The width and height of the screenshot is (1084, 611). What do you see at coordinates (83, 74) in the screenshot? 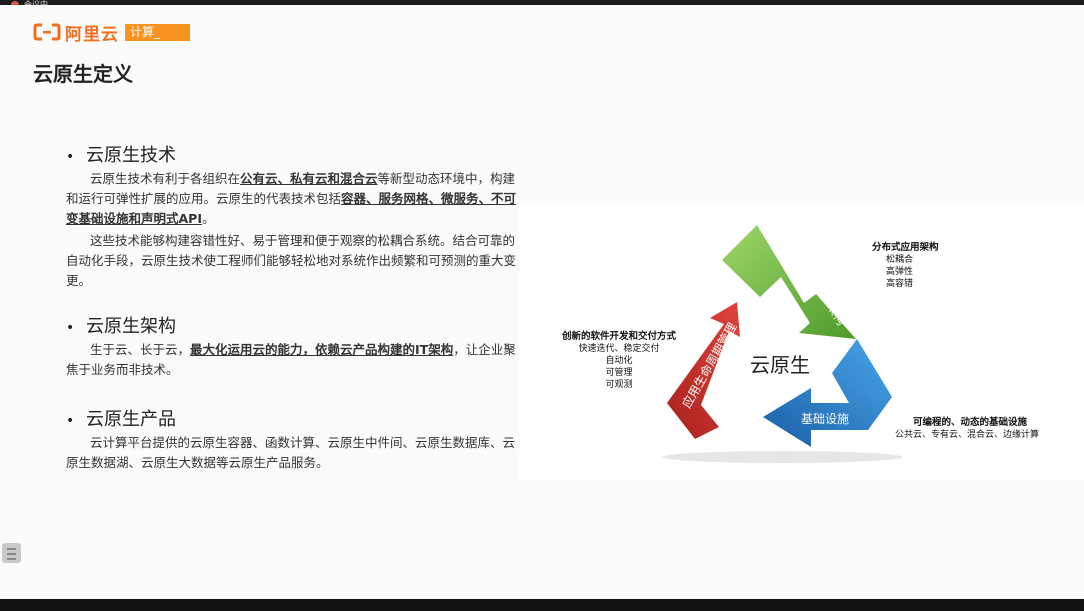
I see `slide-title: 云原生定义` at bounding box center [83, 74].